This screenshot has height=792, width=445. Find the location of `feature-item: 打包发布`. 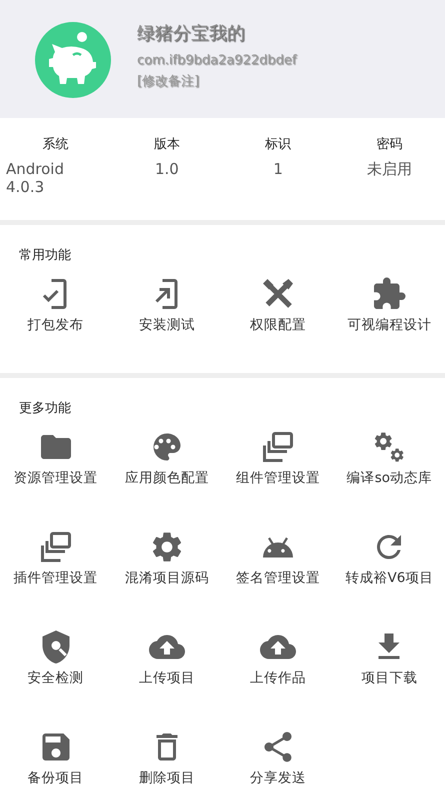

feature-item: 打包发布 is located at coordinates (56, 323).